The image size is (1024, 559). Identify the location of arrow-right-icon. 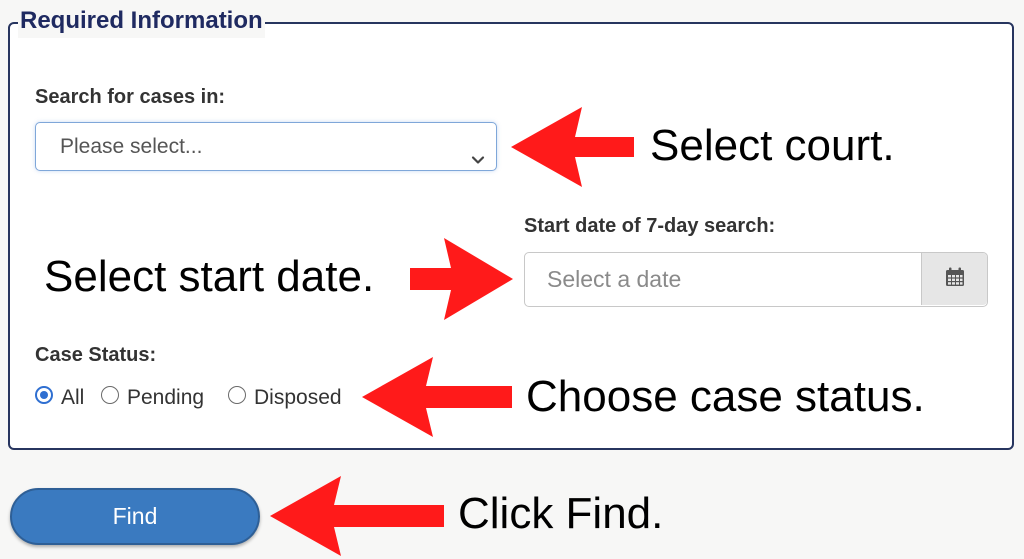
(461, 279).